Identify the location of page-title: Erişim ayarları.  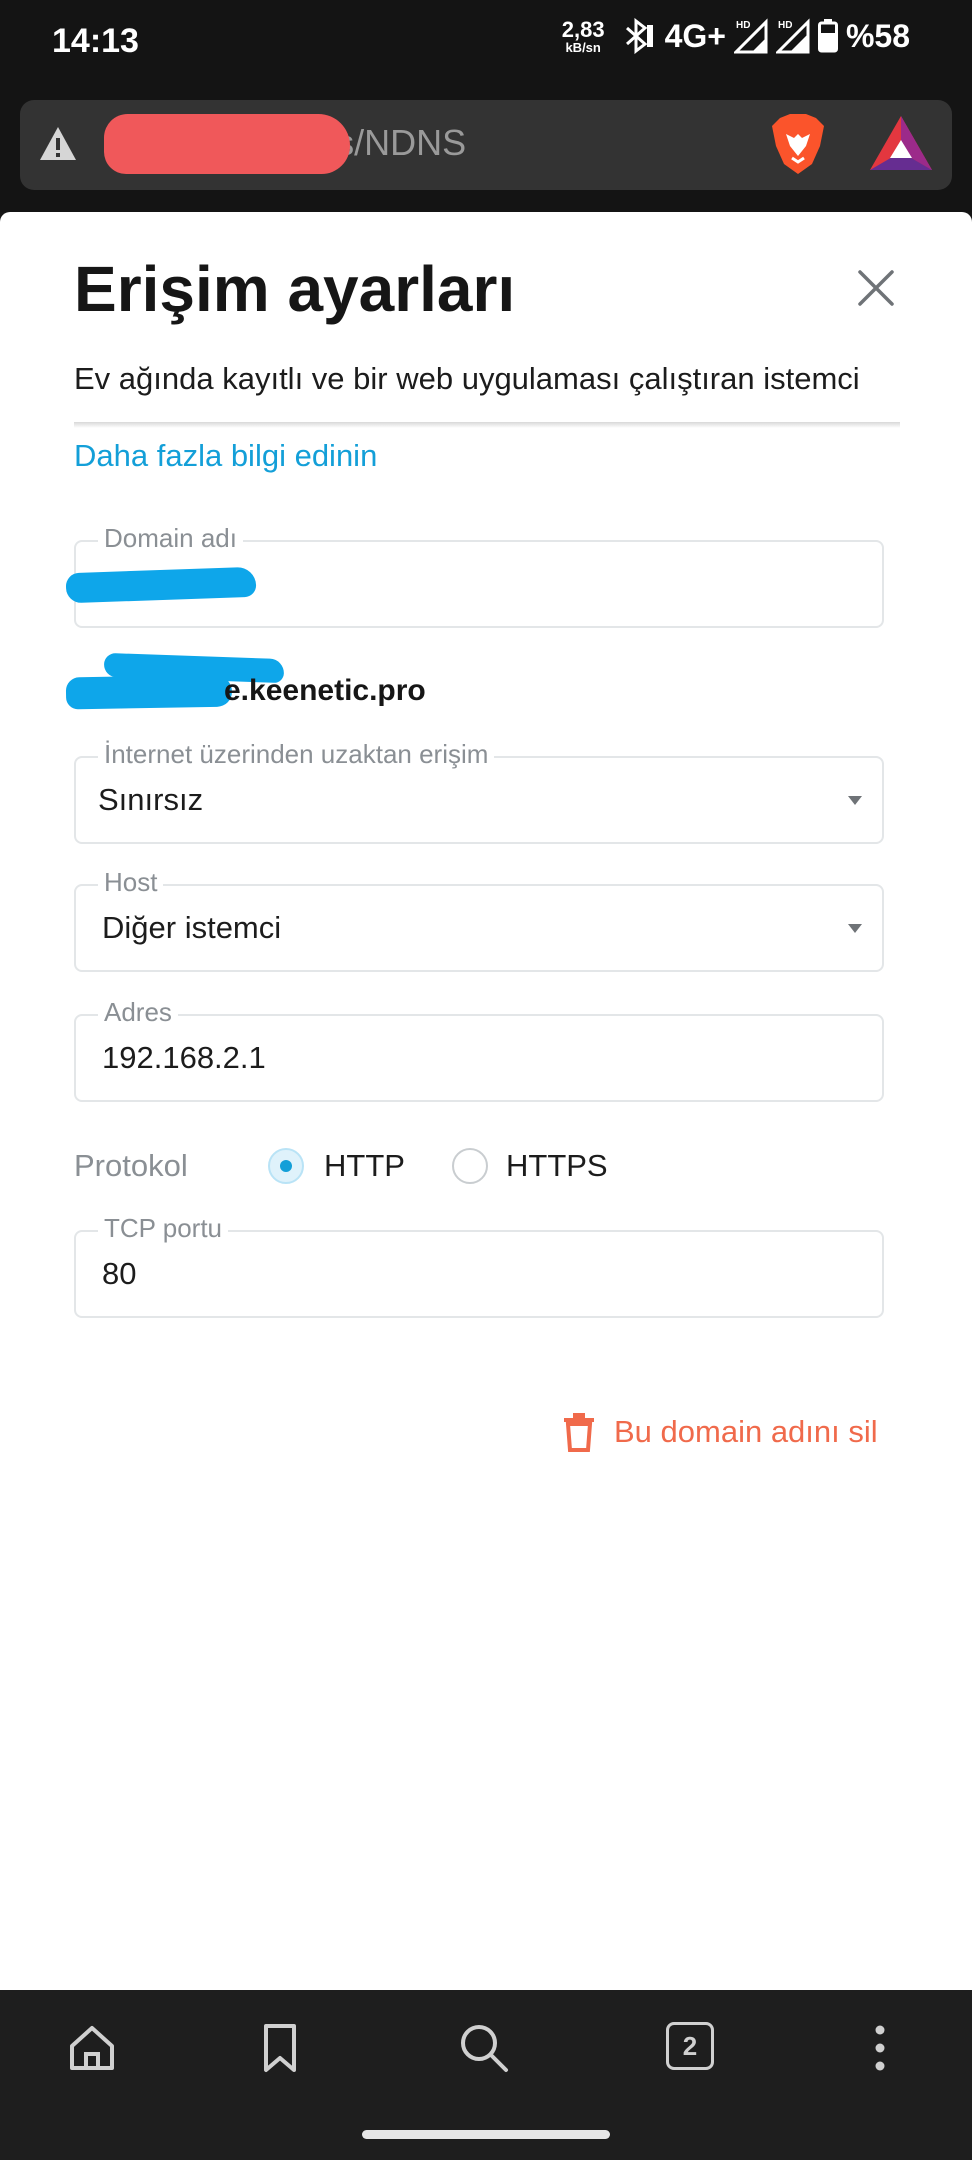
(295, 289).